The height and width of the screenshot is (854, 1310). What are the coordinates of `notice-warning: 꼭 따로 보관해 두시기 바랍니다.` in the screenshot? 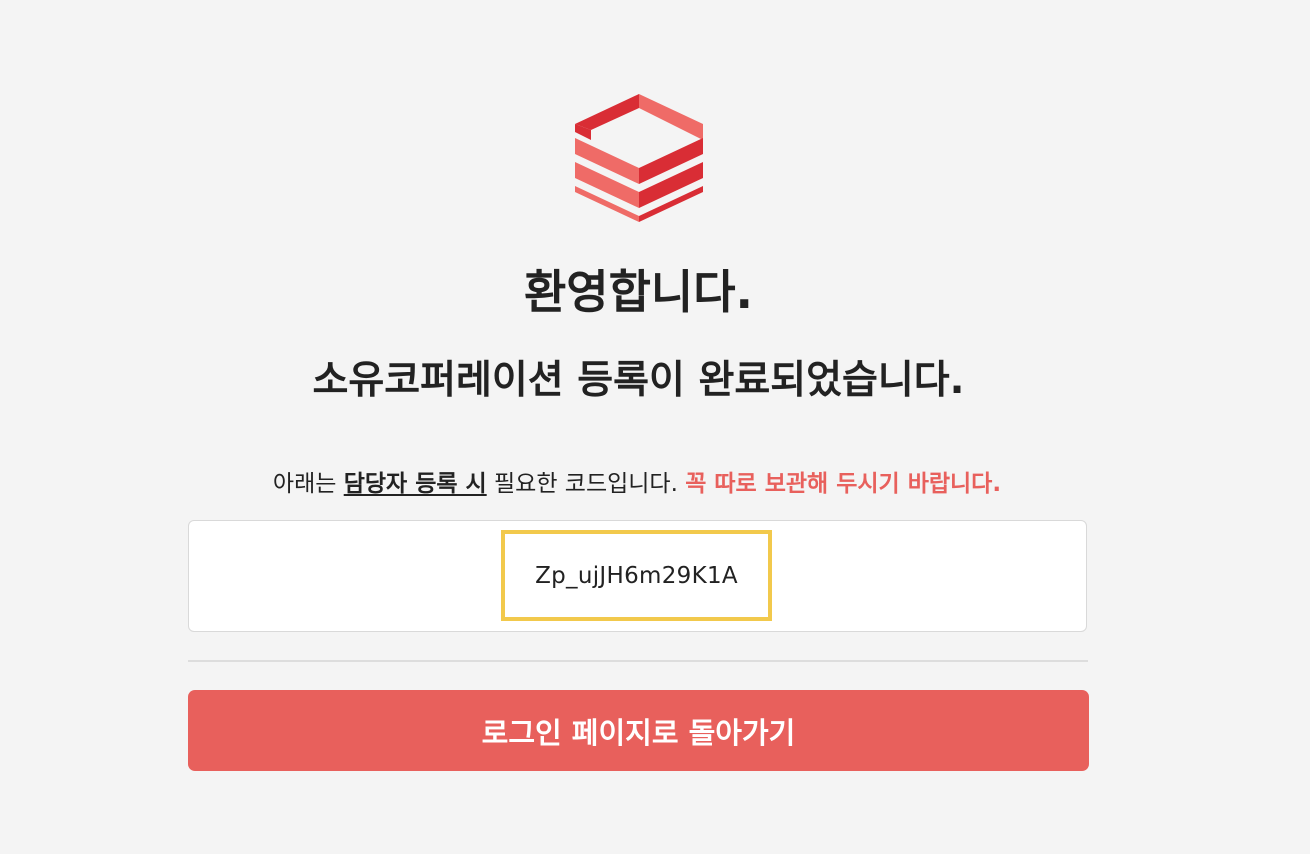 It's located at (843, 484).